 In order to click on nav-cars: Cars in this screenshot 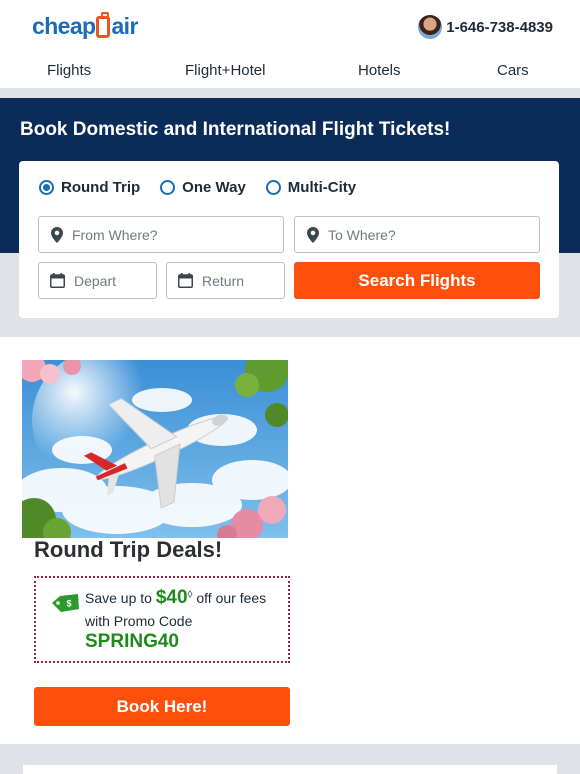, I will do `click(513, 70)`.